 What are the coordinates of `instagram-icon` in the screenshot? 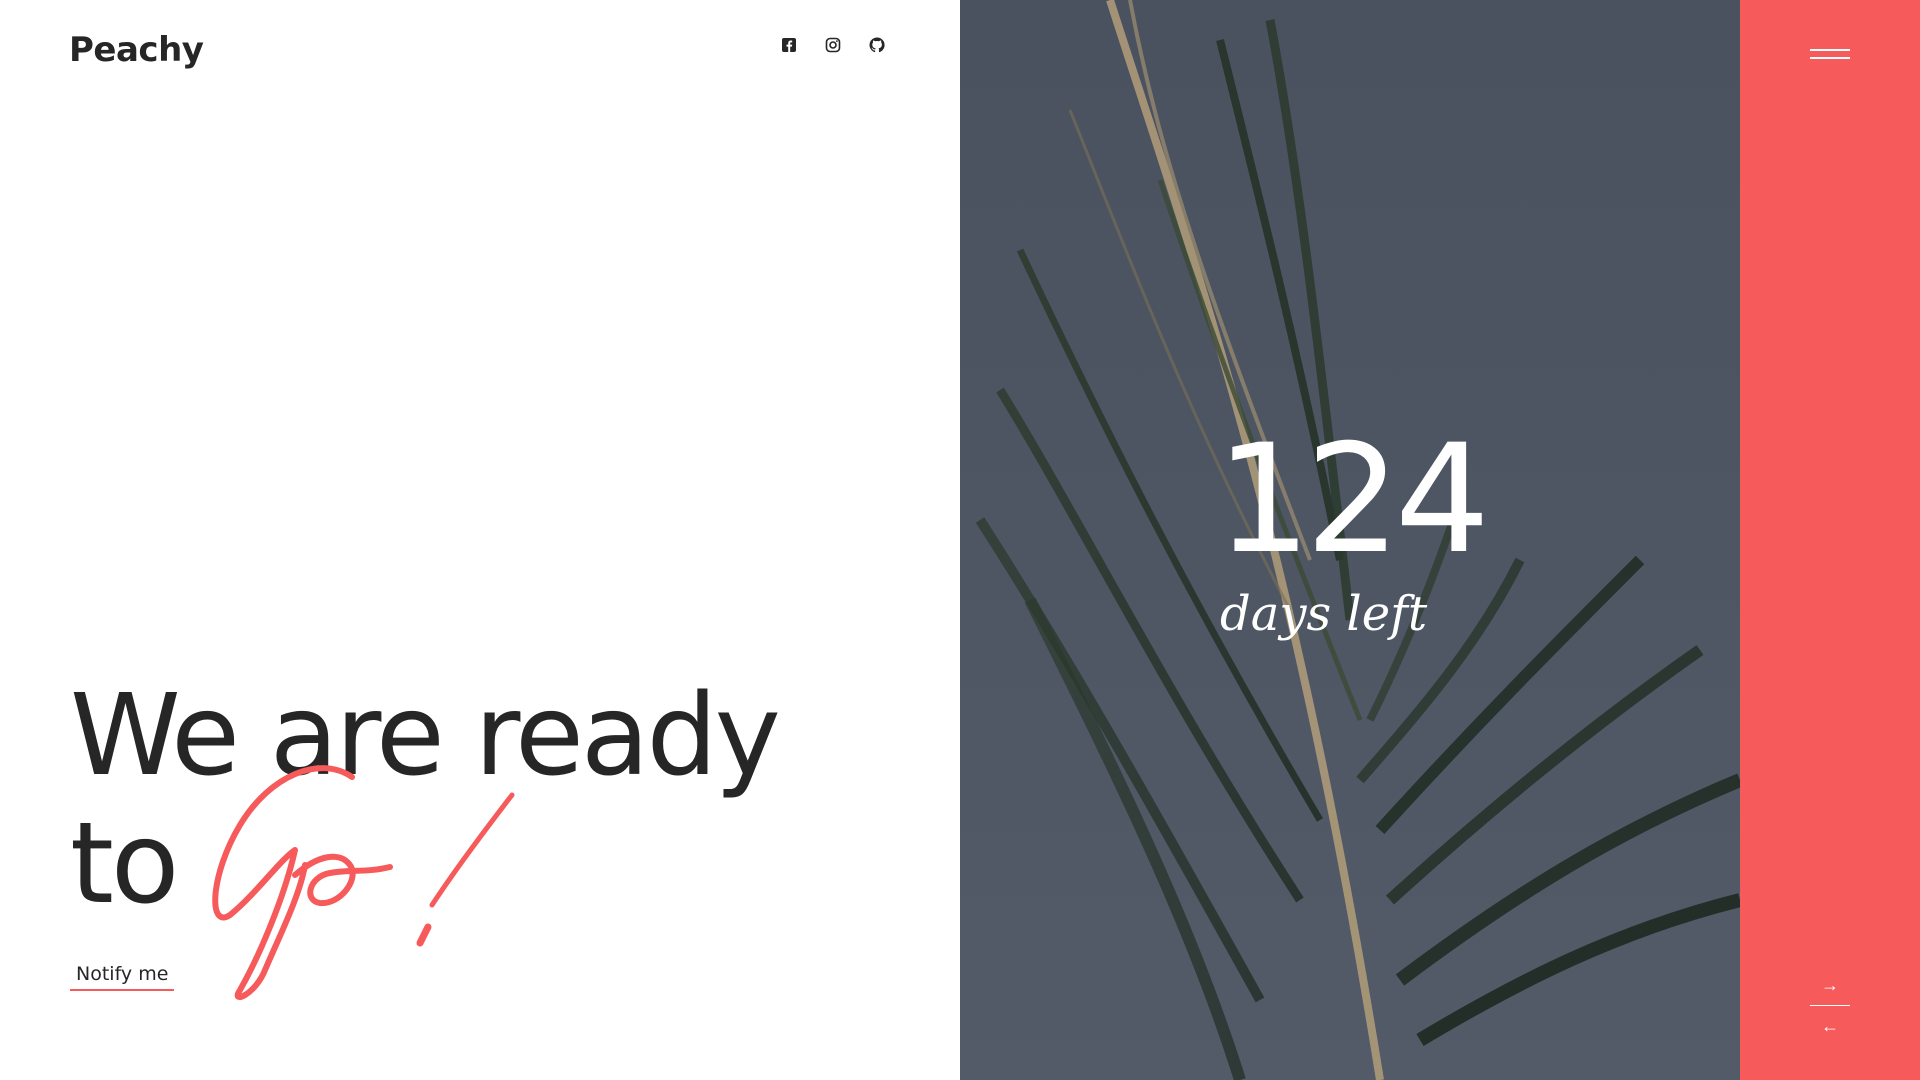 It's located at (833, 45).